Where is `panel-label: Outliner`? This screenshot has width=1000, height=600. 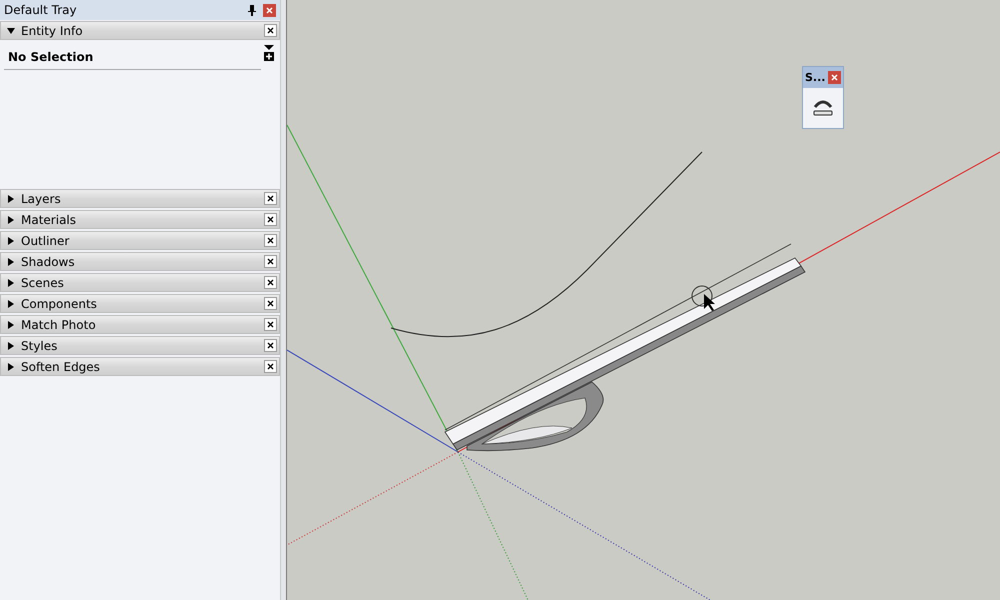 panel-label: Outliner is located at coordinates (45, 241).